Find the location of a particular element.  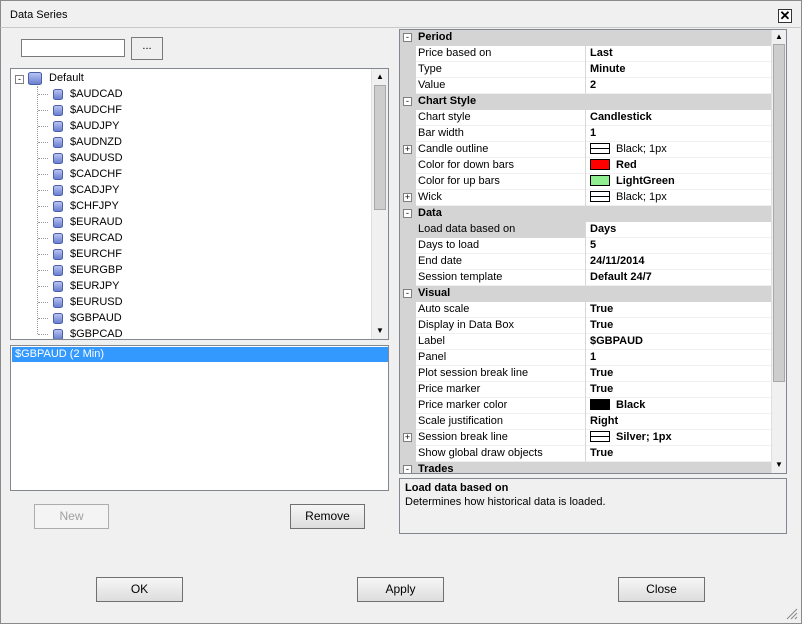

property-row: Price marker True is located at coordinates (586, 390).